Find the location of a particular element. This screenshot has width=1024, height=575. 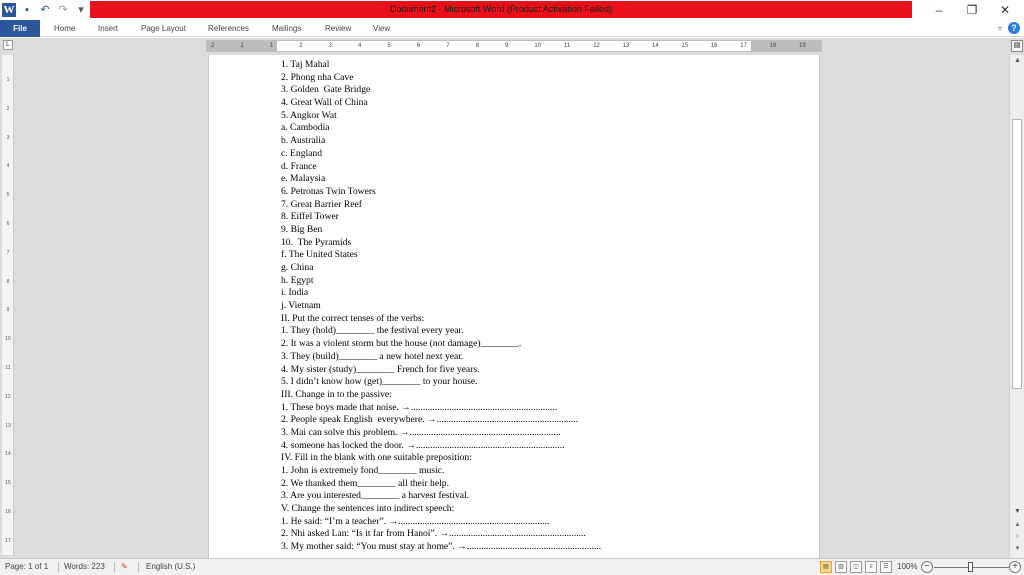

quick-access-toolbar: W ▪ ↶ ↷ ▾ is located at coordinates (45, 10).